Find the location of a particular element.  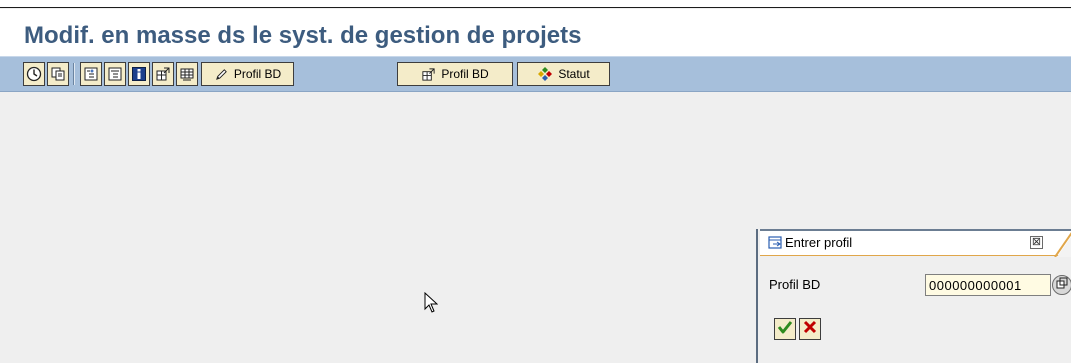

profil-bd-edit-label: Profil BD is located at coordinates (257, 74).